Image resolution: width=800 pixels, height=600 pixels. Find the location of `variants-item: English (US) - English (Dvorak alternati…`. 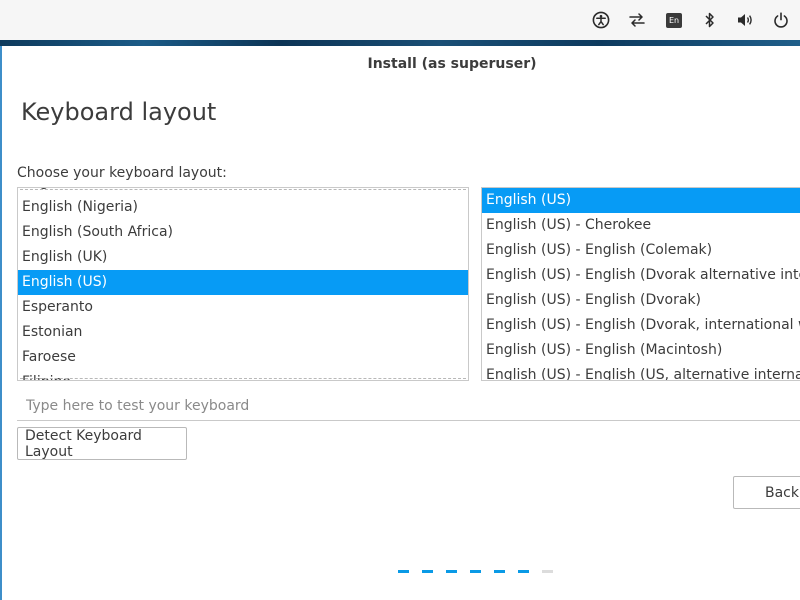

variants-item: English (US) - English (Dvorak alternati… is located at coordinates (641, 275).